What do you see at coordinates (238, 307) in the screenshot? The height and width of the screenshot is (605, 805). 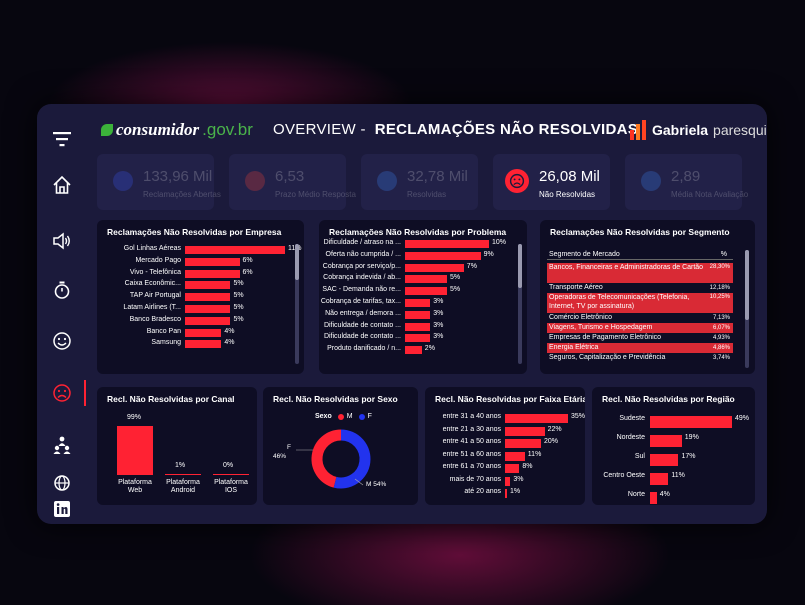 I see `value-label: 5%` at bounding box center [238, 307].